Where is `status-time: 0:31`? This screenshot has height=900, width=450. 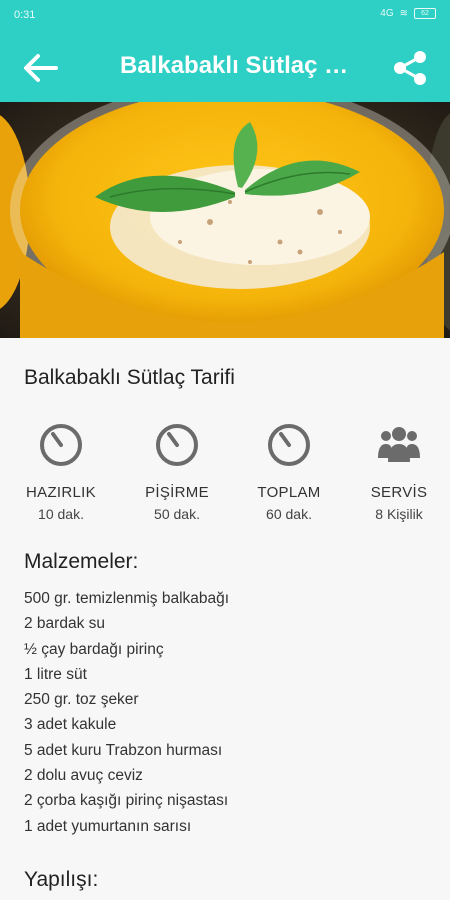
status-time: 0:31 is located at coordinates (25, 15).